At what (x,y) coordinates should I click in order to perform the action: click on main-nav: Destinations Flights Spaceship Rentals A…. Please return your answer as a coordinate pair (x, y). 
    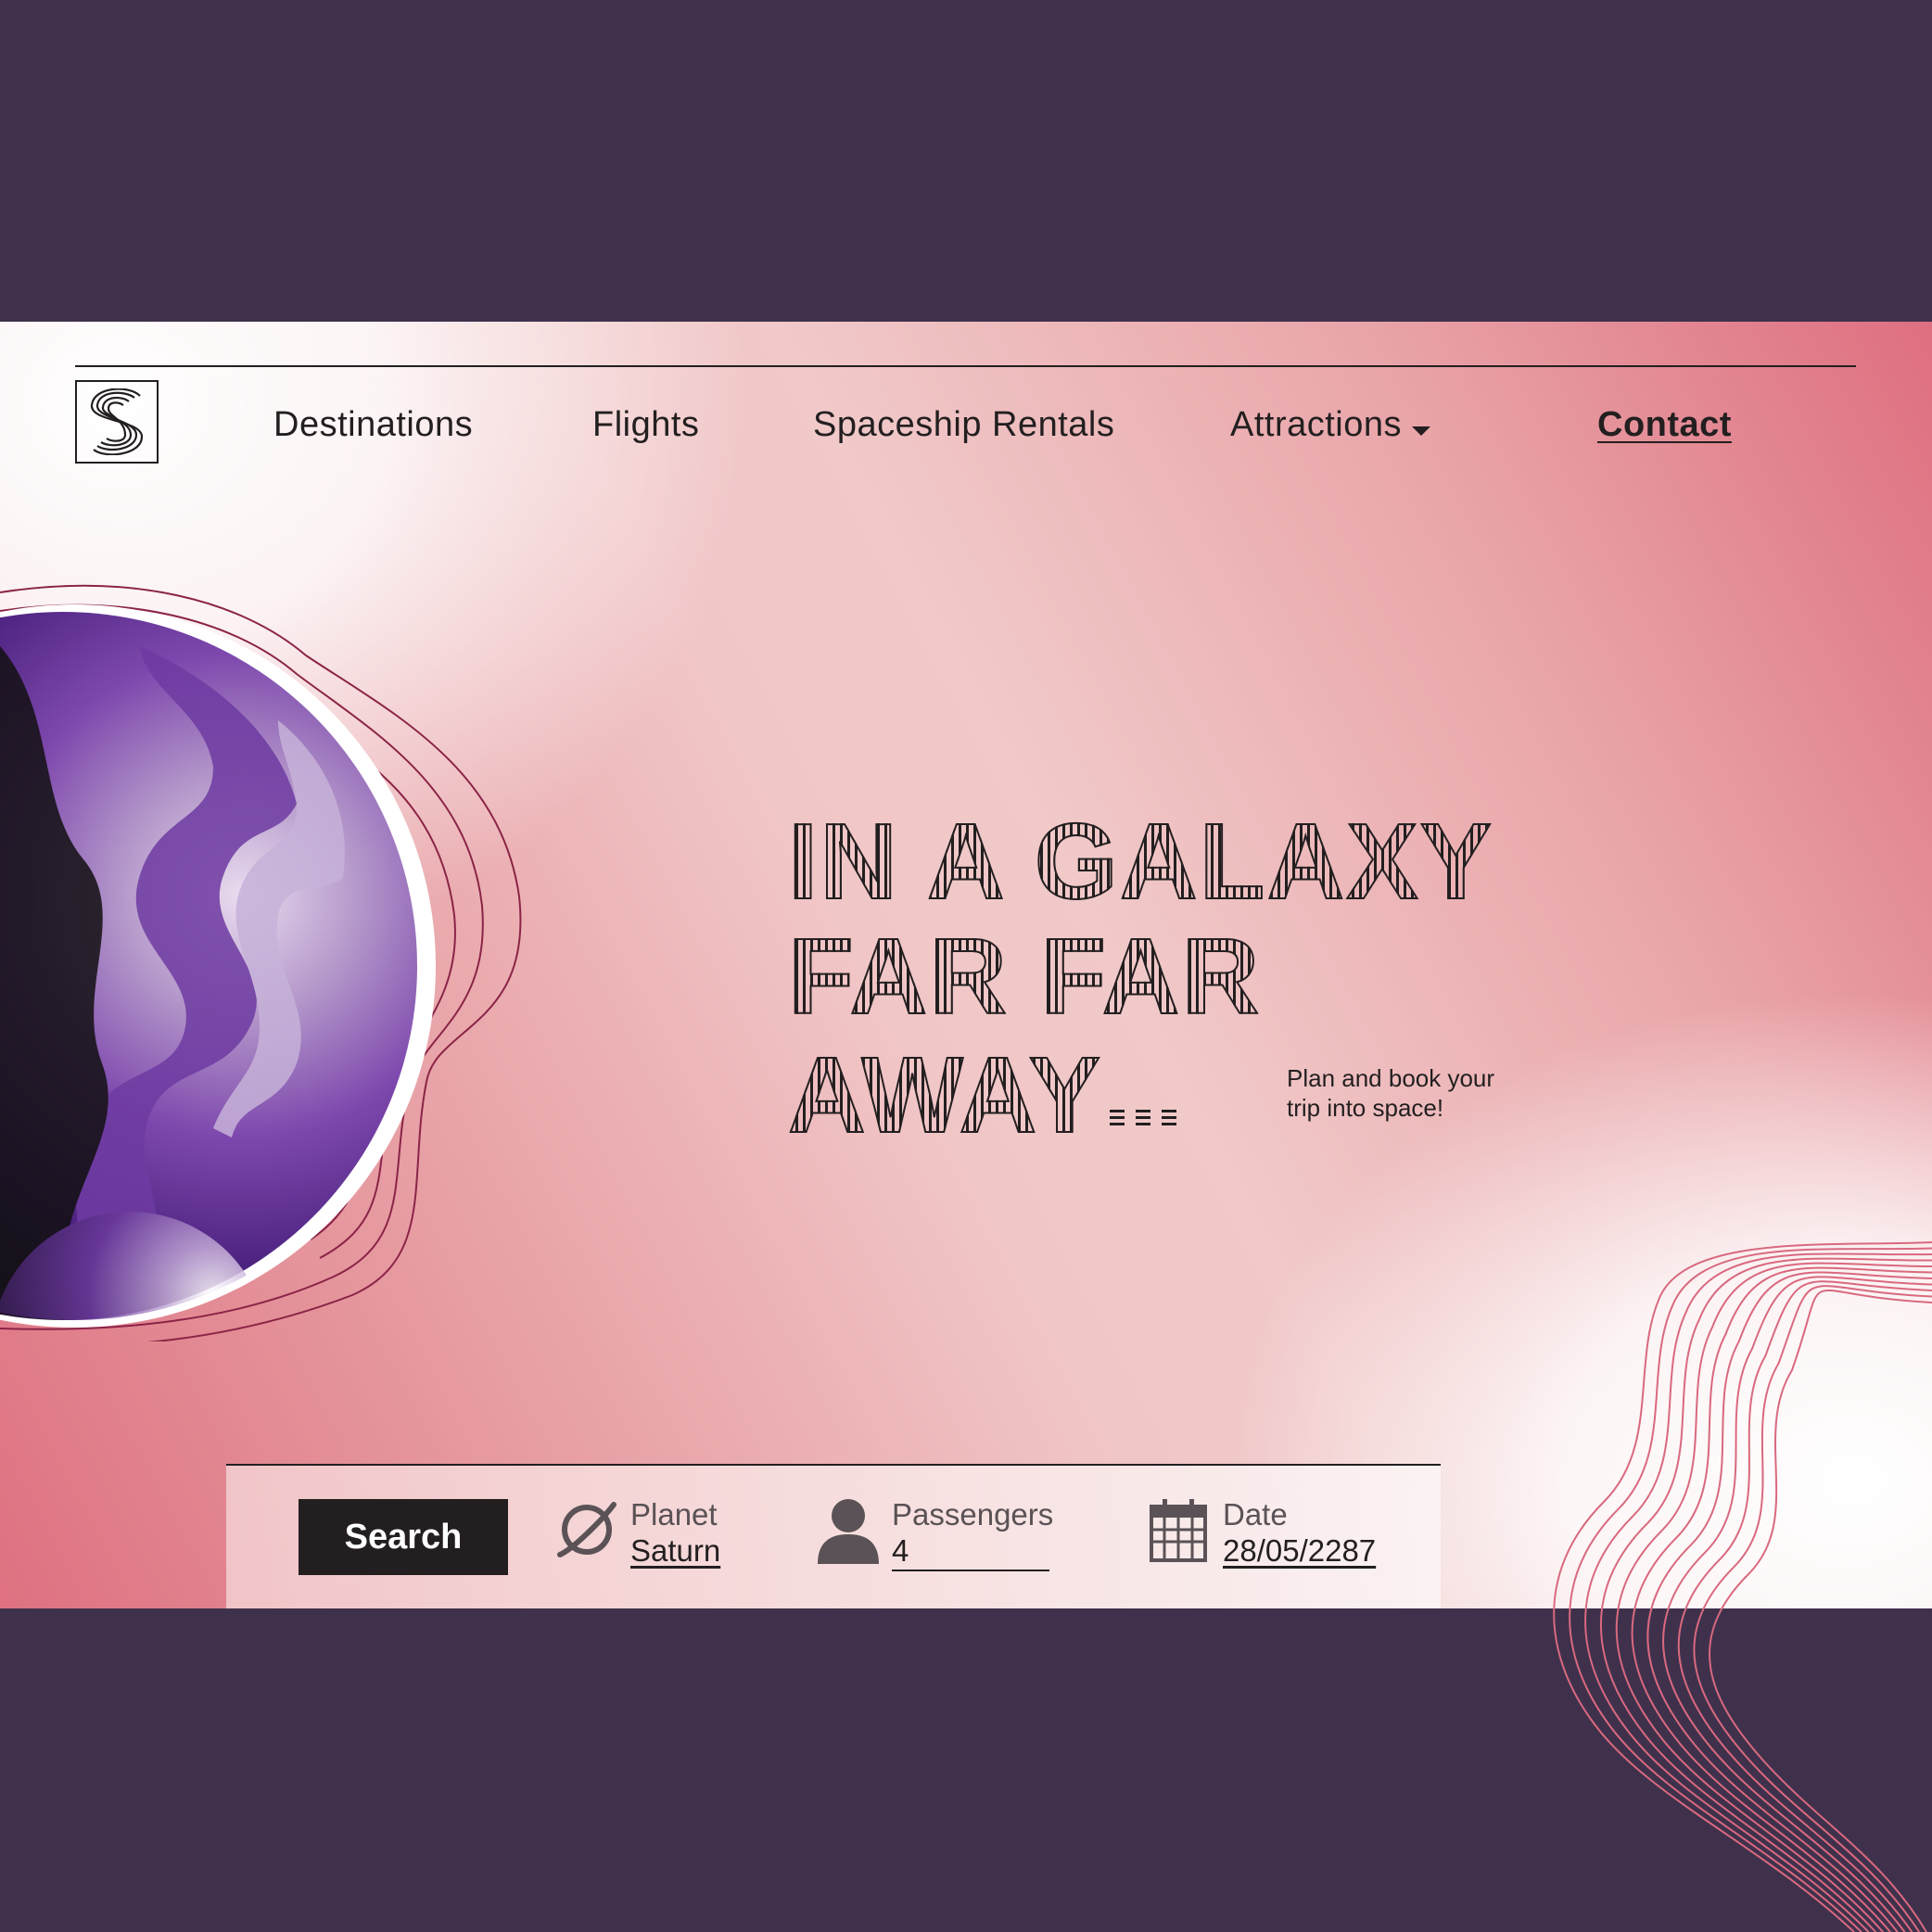
    Looking at the image, I should click on (966, 428).